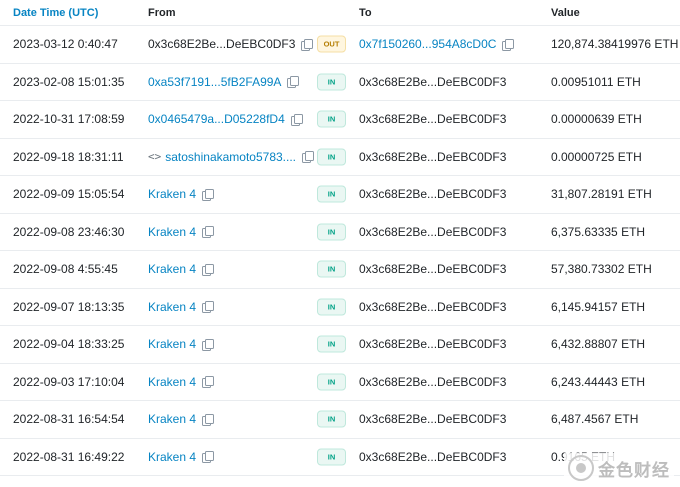 This screenshot has width=680, height=487. I want to click on date-time: 2022-09-04 18:33:25, so click(69, 344).